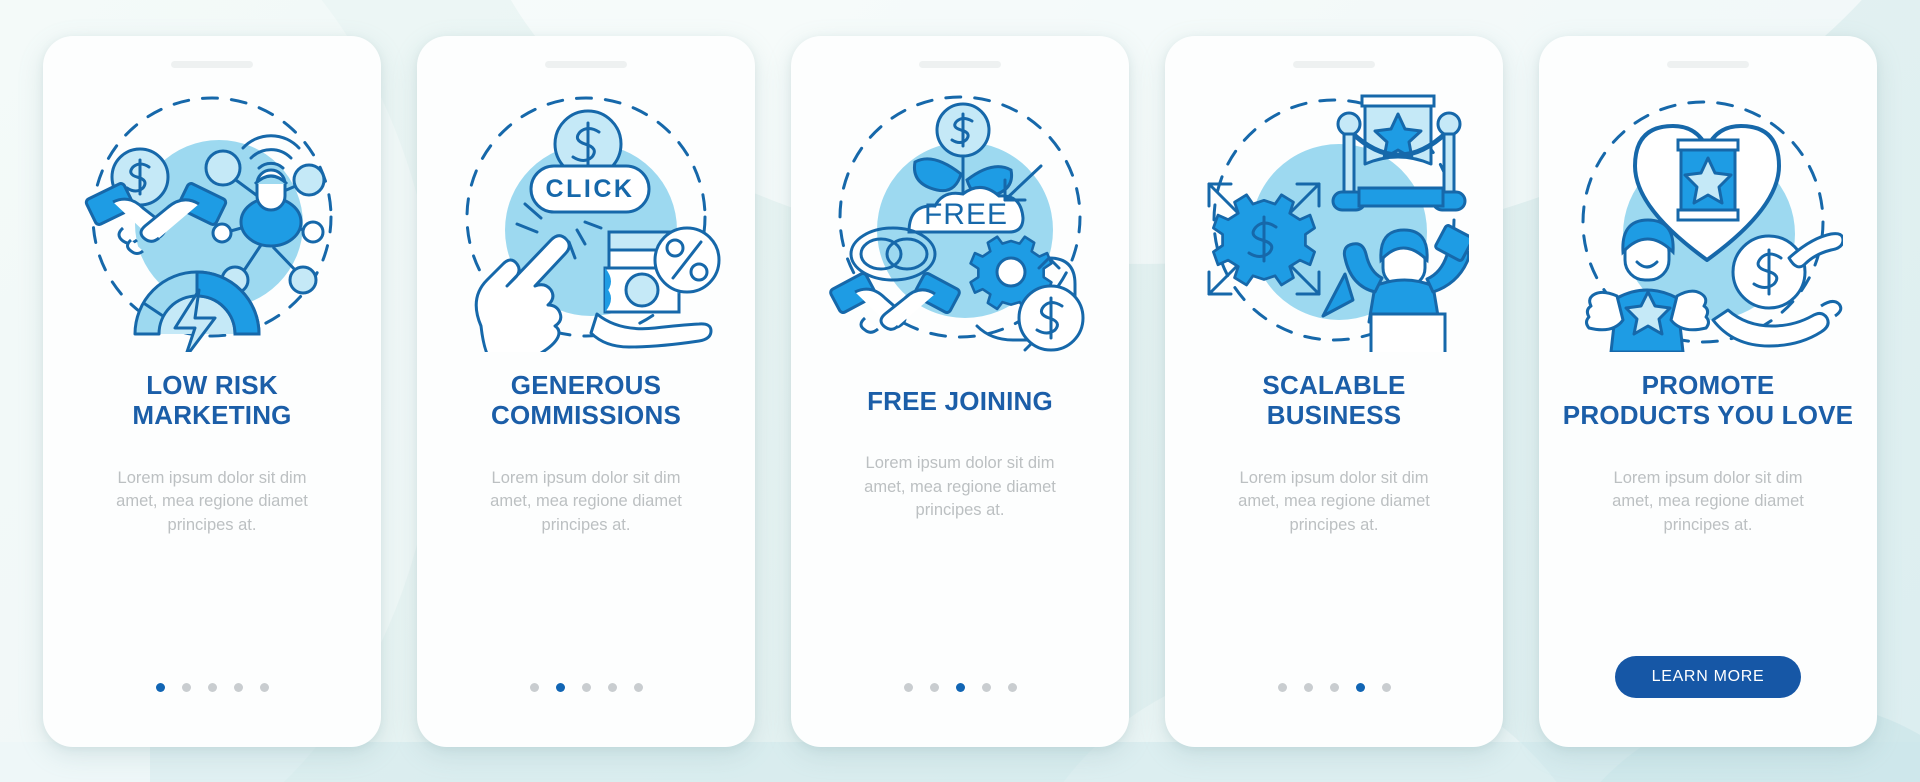  I want to click on click-button-cash-percent-icon: CLICK, so click(586, 217).